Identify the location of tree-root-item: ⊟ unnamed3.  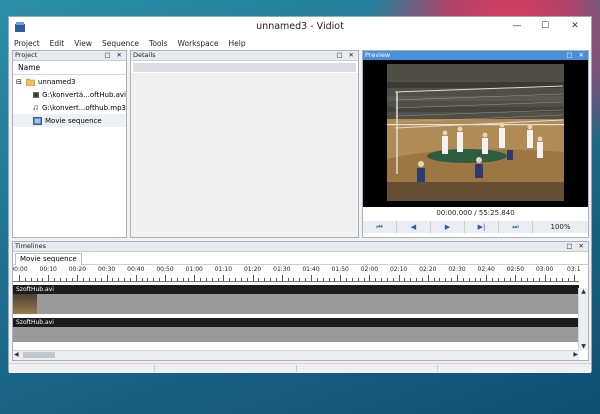
(69, 81).